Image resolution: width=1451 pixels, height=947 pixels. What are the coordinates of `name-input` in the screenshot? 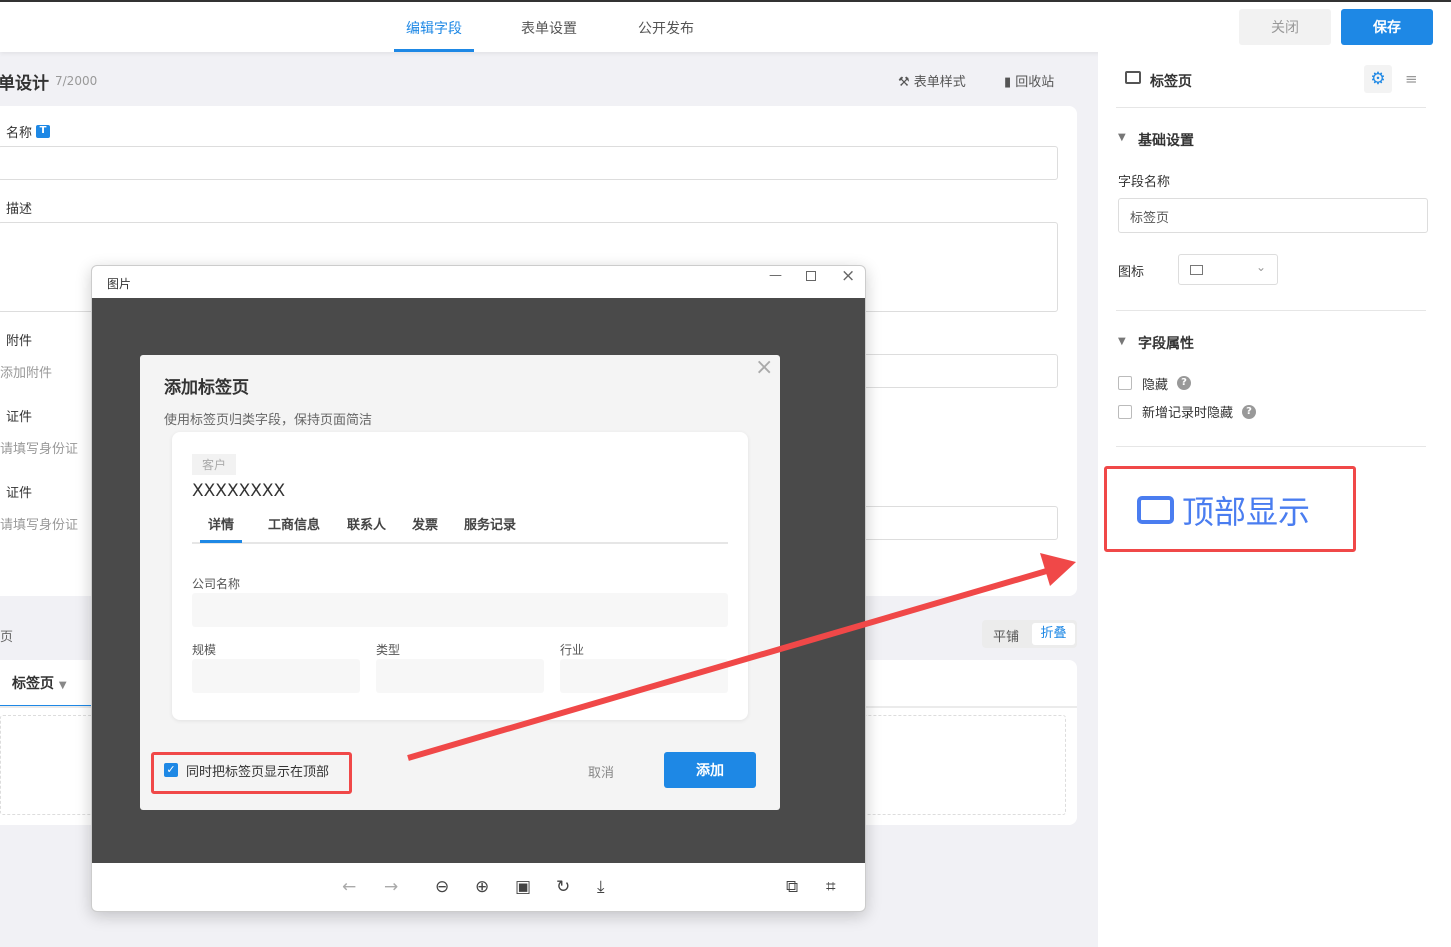 It's located at (529, 163).